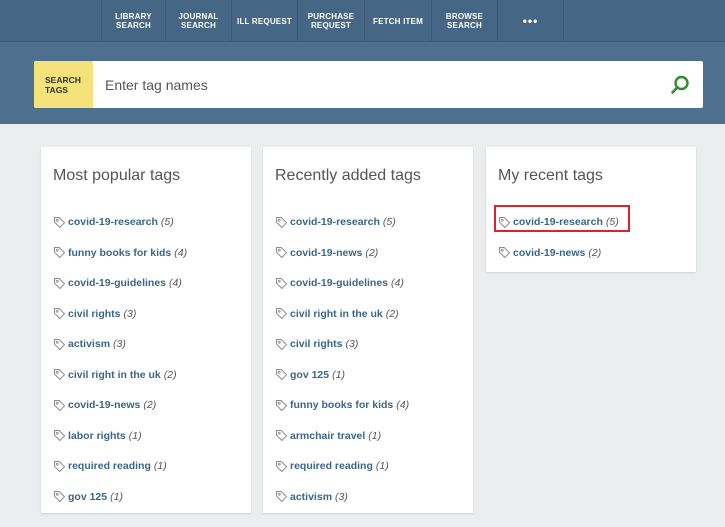 Image resolution: width=725 pixels, height=527 pixels. I want to click on tag-list: covid-19-research (5) covid-19-news (2), so click(558, 237).